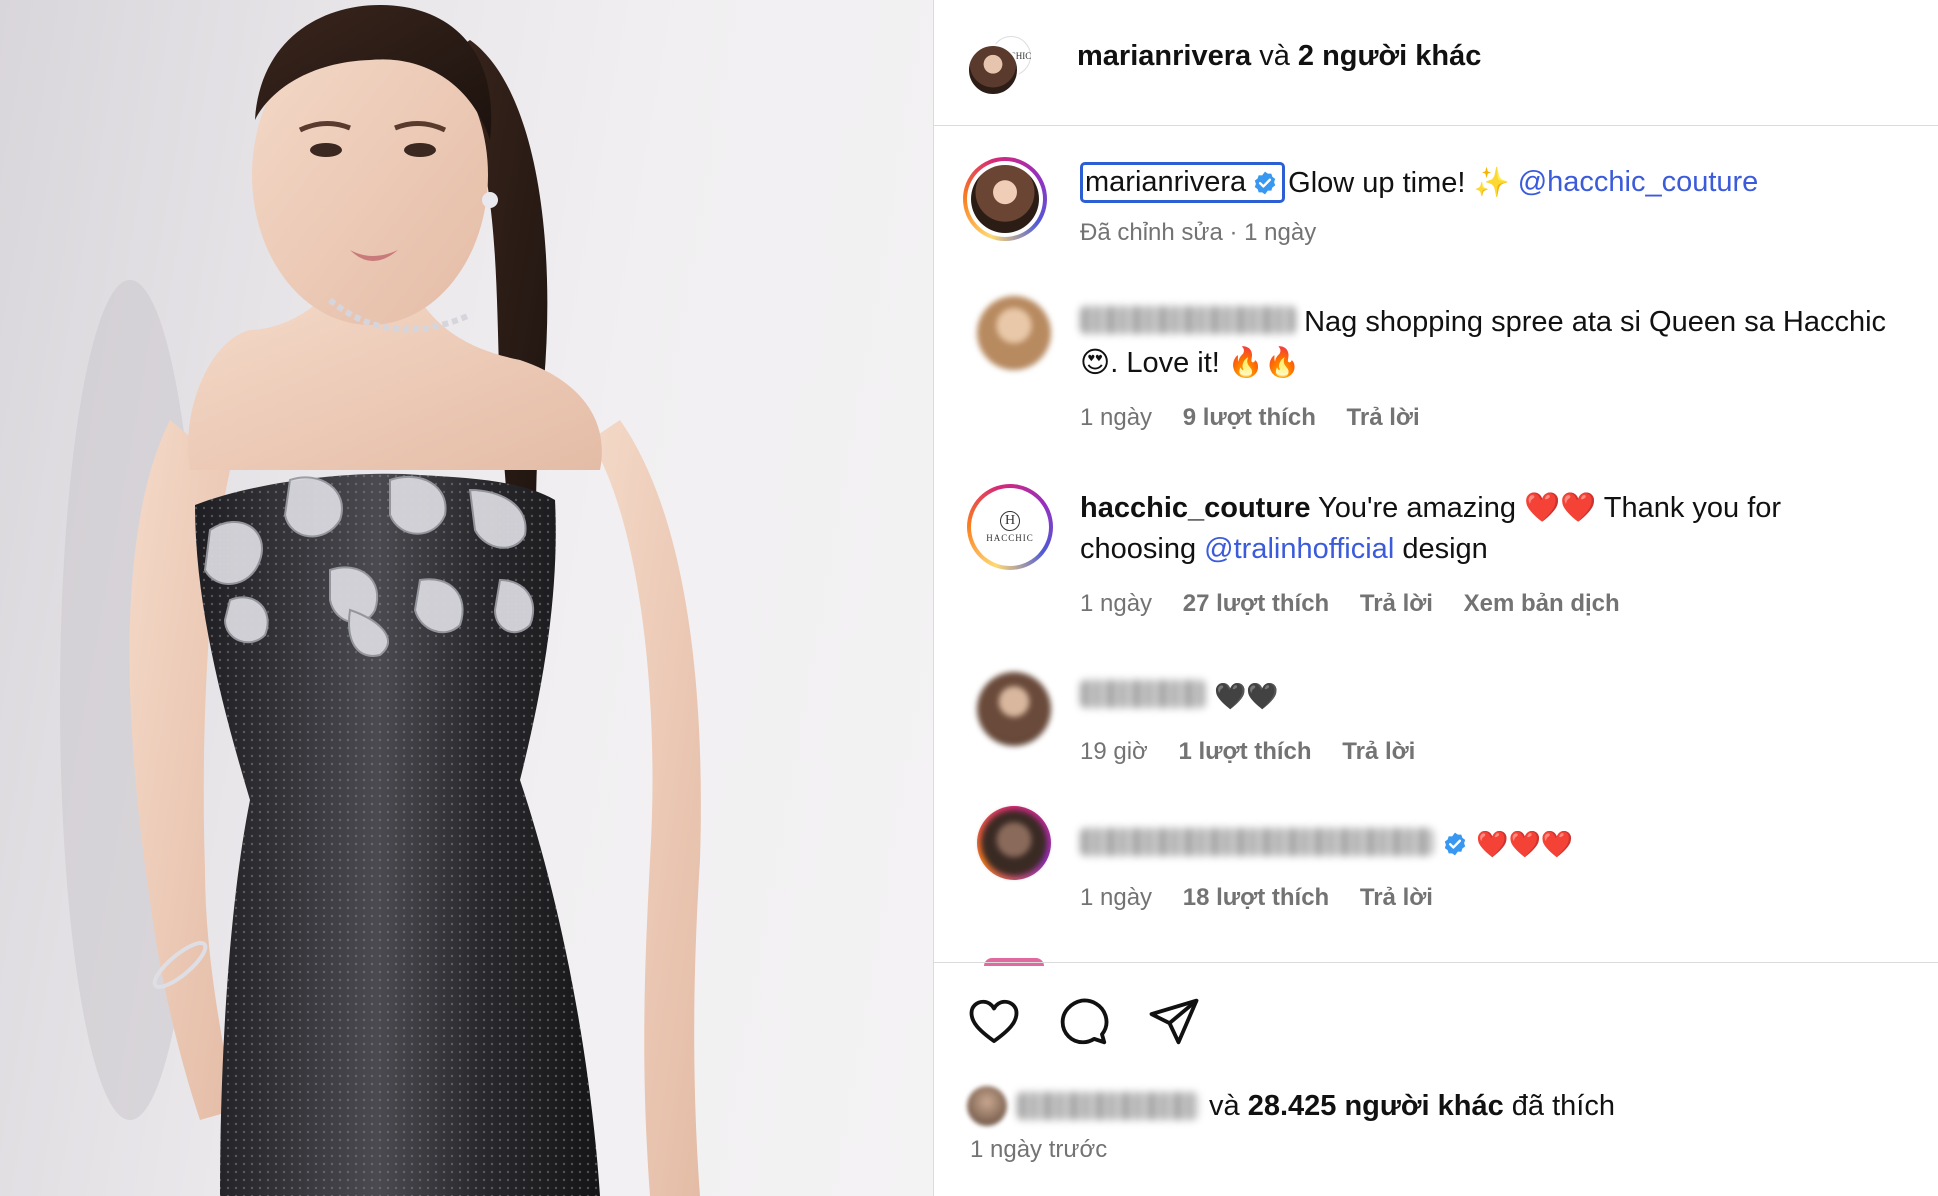 Image resolution: width=1938 pixels, height=1196 pixels. I want to click on caption-text: Glow up time! ✨, so click(1399, 182).